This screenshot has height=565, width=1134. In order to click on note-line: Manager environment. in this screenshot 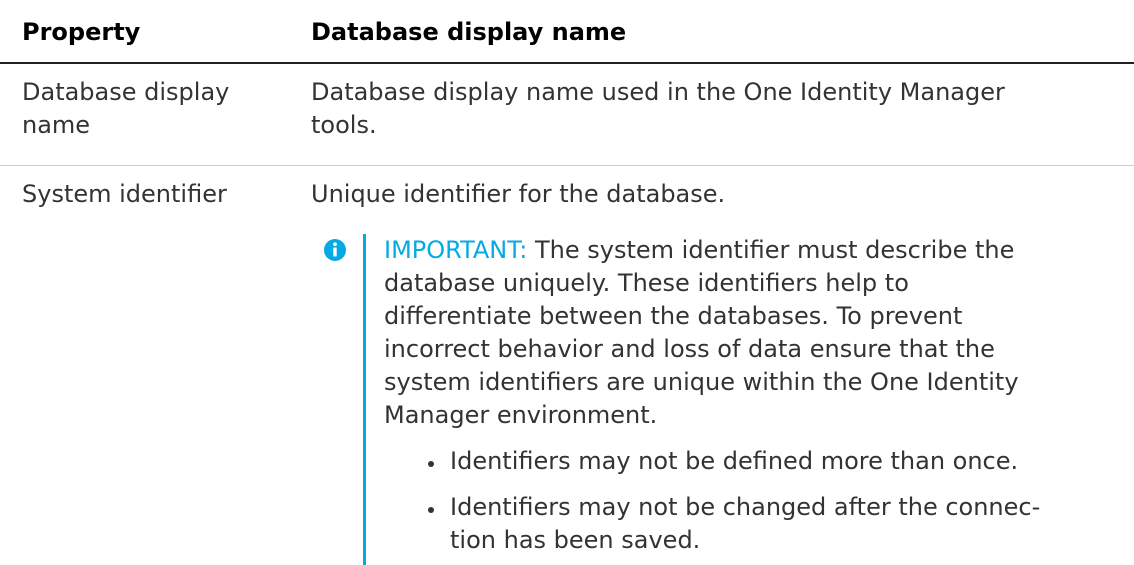, I will do `click(521, 415)`.